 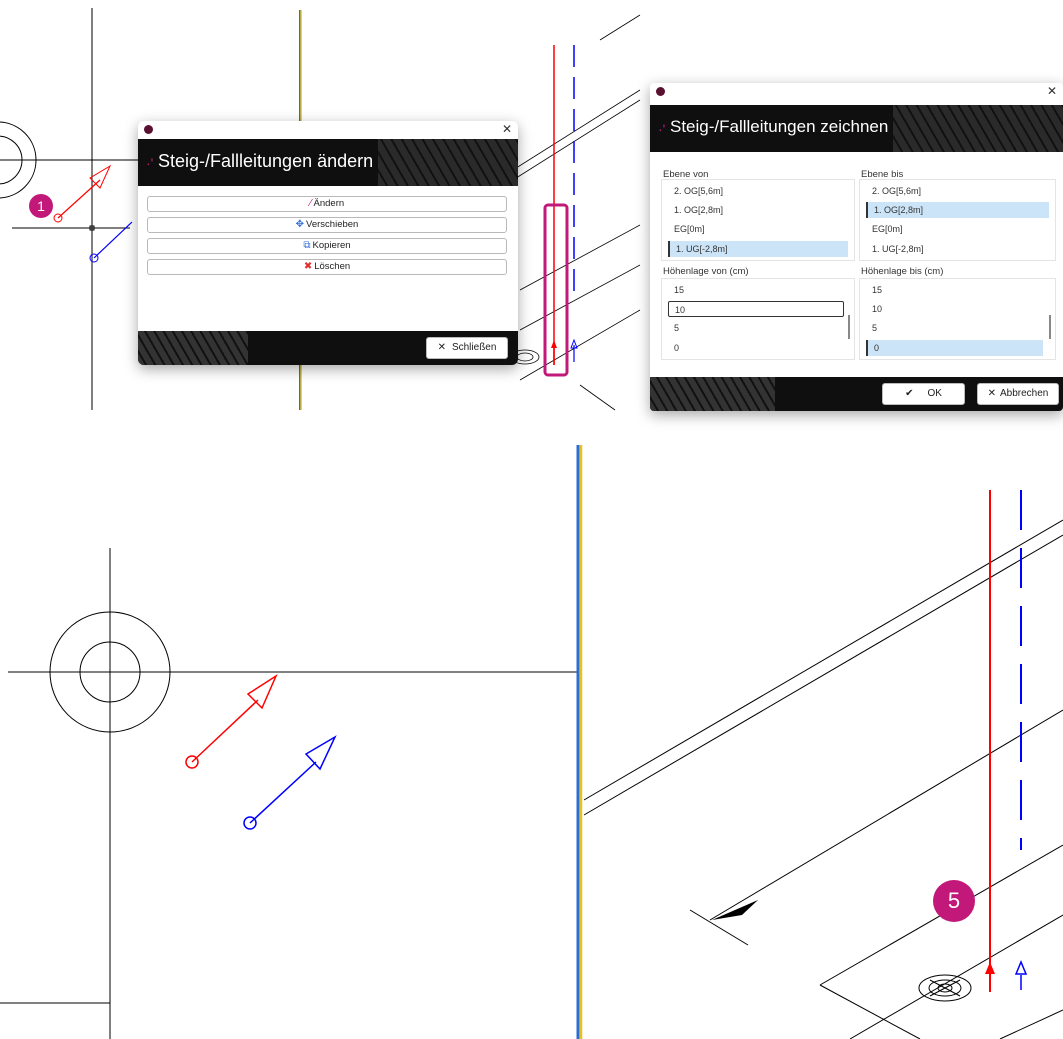 What do you see at coordinates (909, 393) in the screenshot?
I see `check-icon: ✔` at bounding box center [909, 393].